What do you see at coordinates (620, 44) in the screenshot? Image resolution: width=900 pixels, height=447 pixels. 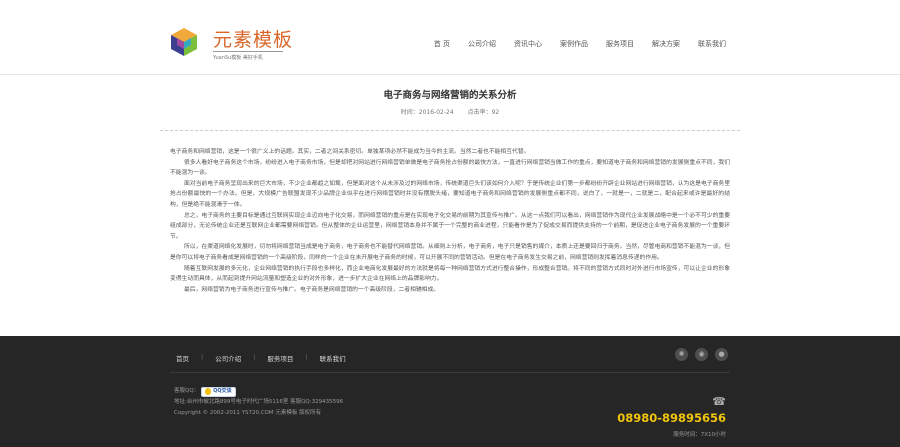 I see `nav-services: 服务项目` at bounding box center [620, 44].